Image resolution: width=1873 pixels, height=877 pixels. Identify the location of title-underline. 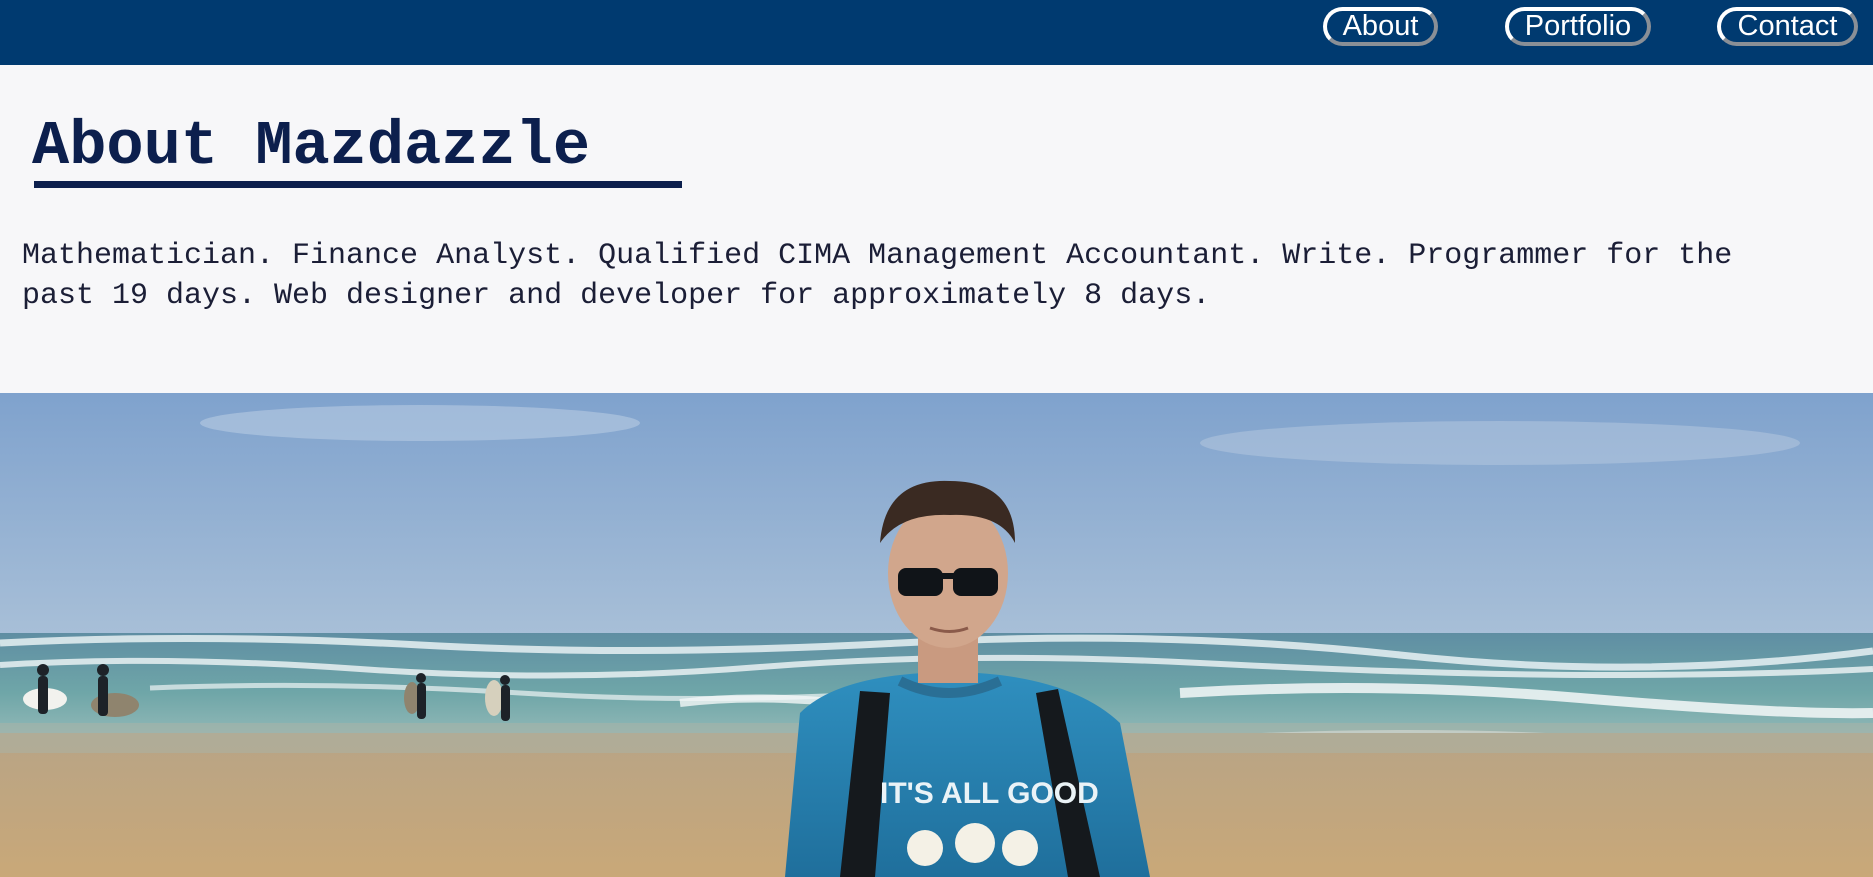
(358, 184).